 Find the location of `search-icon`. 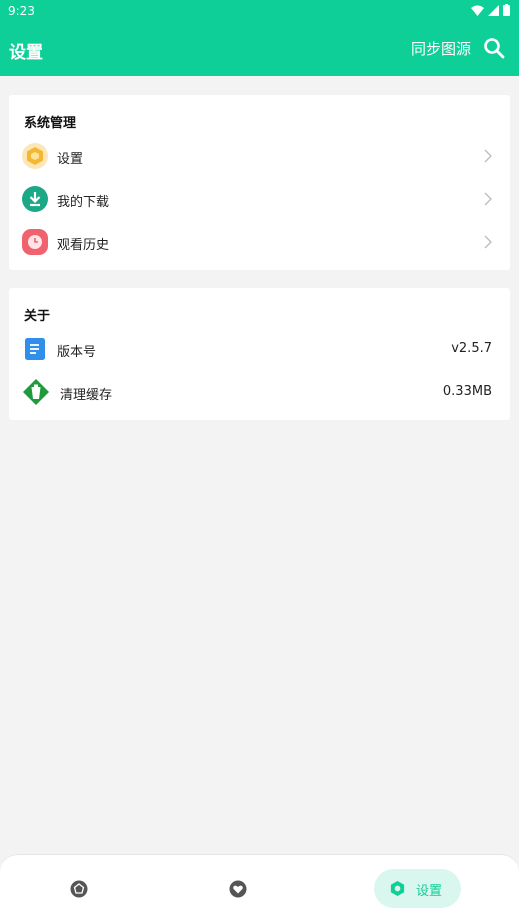

search-icon is located at coordinates (494, 48).